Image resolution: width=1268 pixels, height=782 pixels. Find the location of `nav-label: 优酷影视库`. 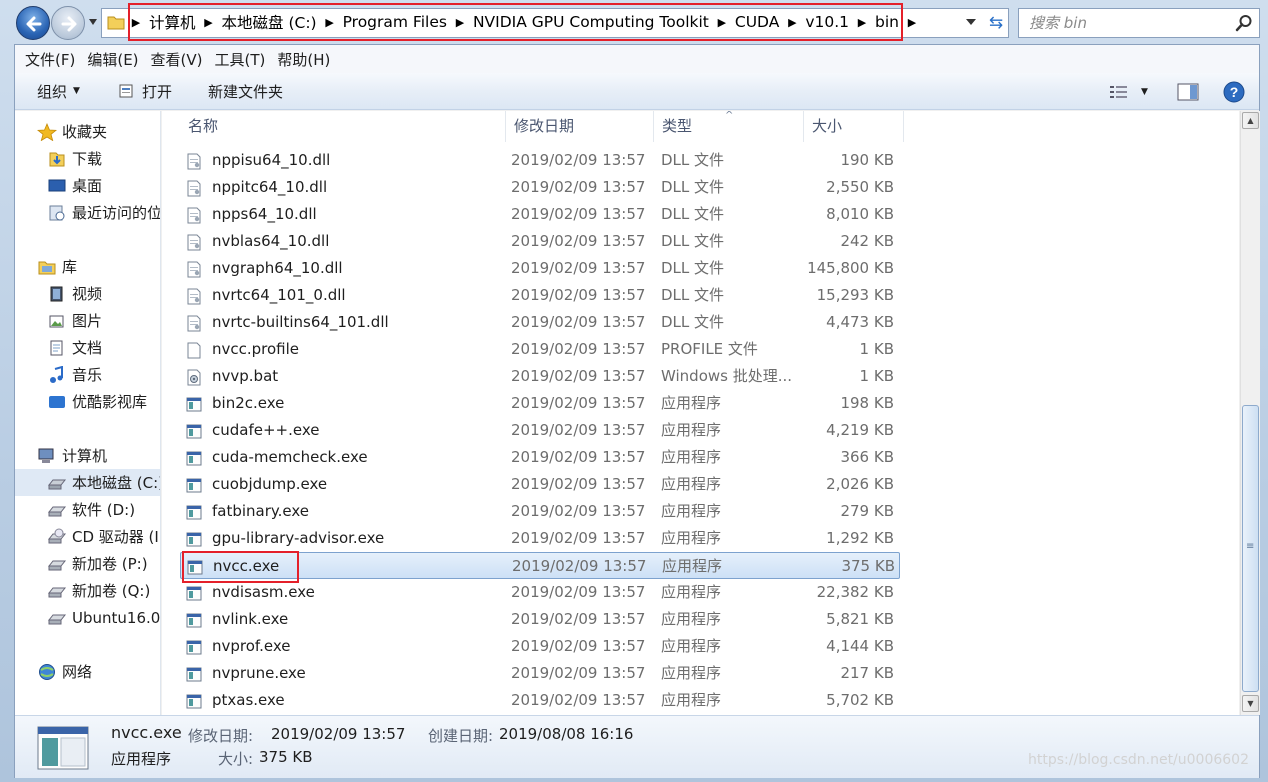

nav-label: 优酷影视库 is located at coordinates (110, 402).